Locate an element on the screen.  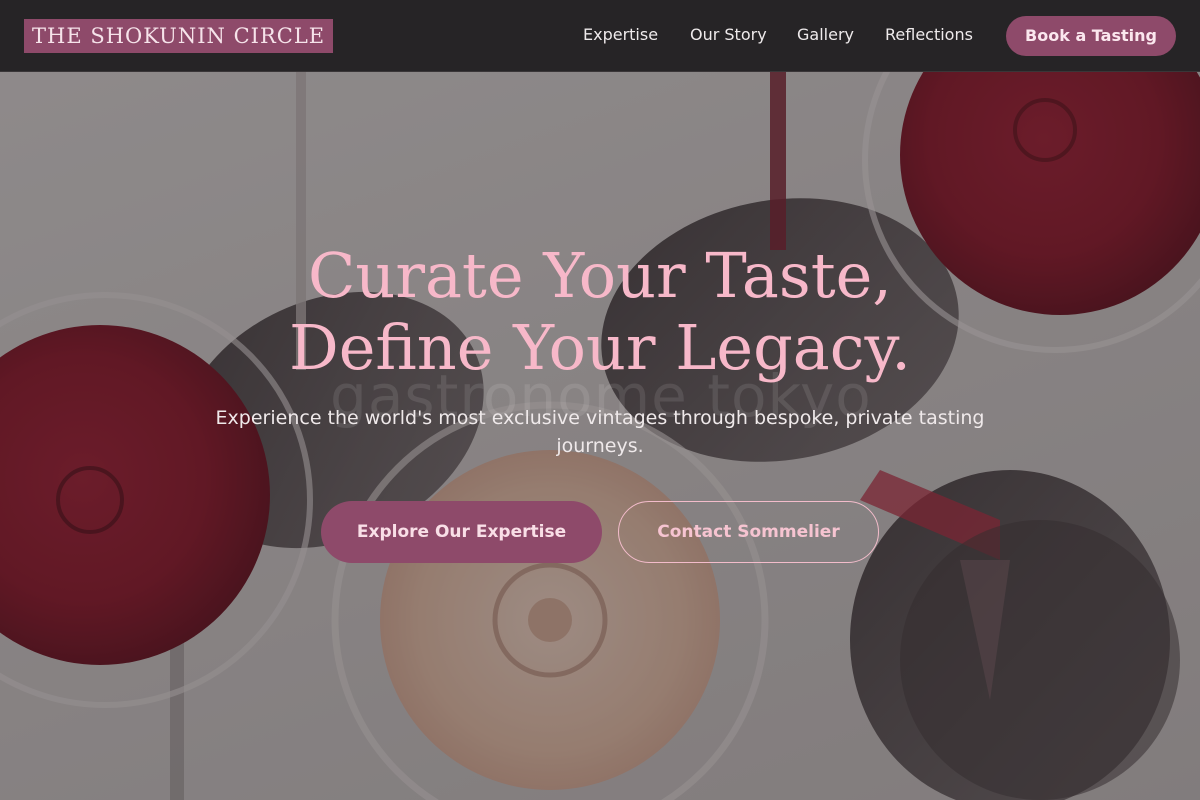
hero-title: Curate Your Taste, Define Your Legacy. is located at coordinates (600, 312).